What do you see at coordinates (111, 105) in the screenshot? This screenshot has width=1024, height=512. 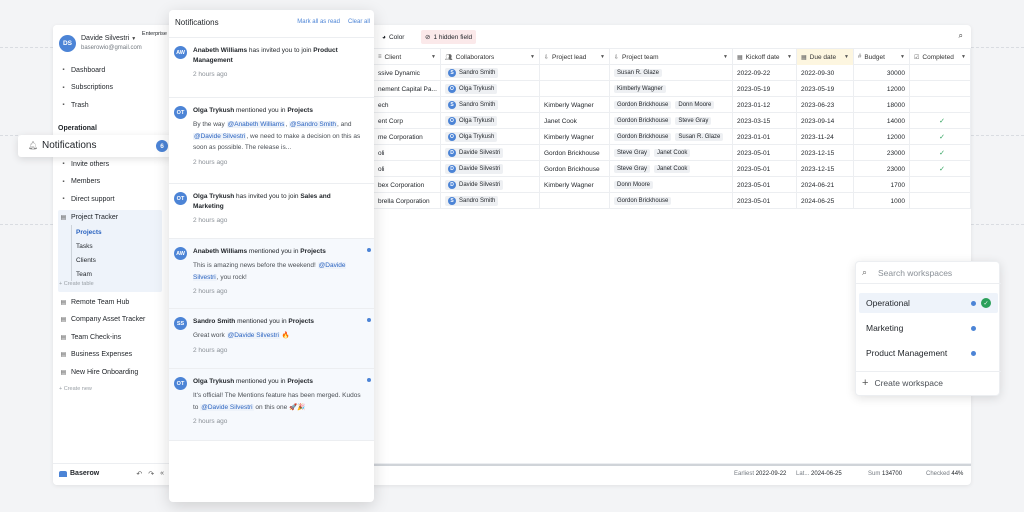 I see `sidebar-item-trash: ▪ Trash` at bounding box center [111, 105].